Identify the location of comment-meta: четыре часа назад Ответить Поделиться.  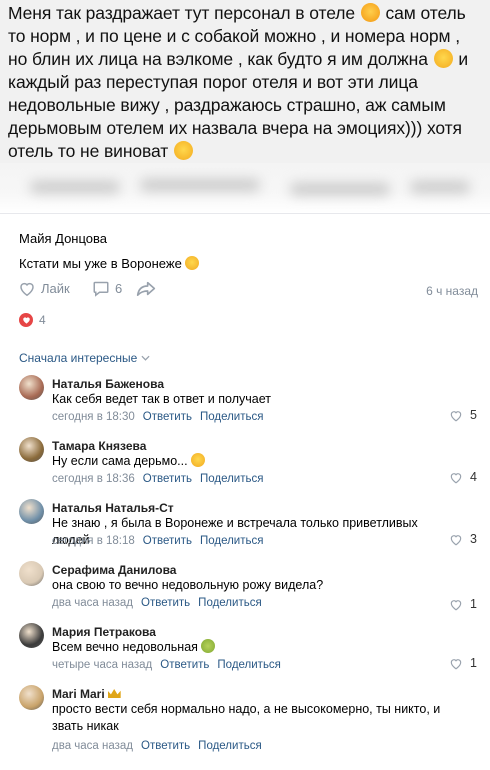
(166, 665).